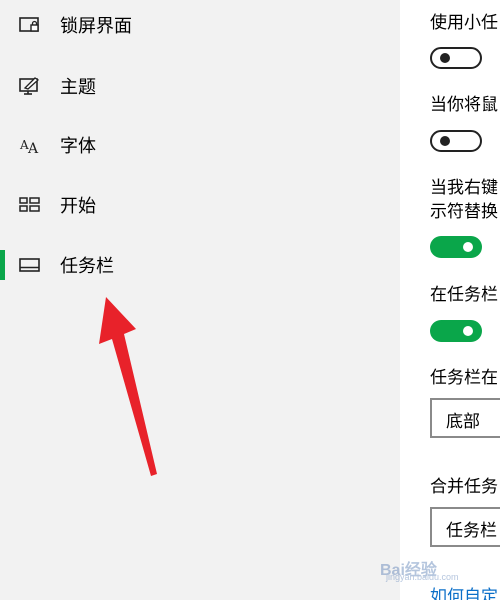 This screenshot has height=600, width=500. I want to click on baidu-jingyan-watermark: Bai经验 jingyan.baidu.com, so click(440, 568).